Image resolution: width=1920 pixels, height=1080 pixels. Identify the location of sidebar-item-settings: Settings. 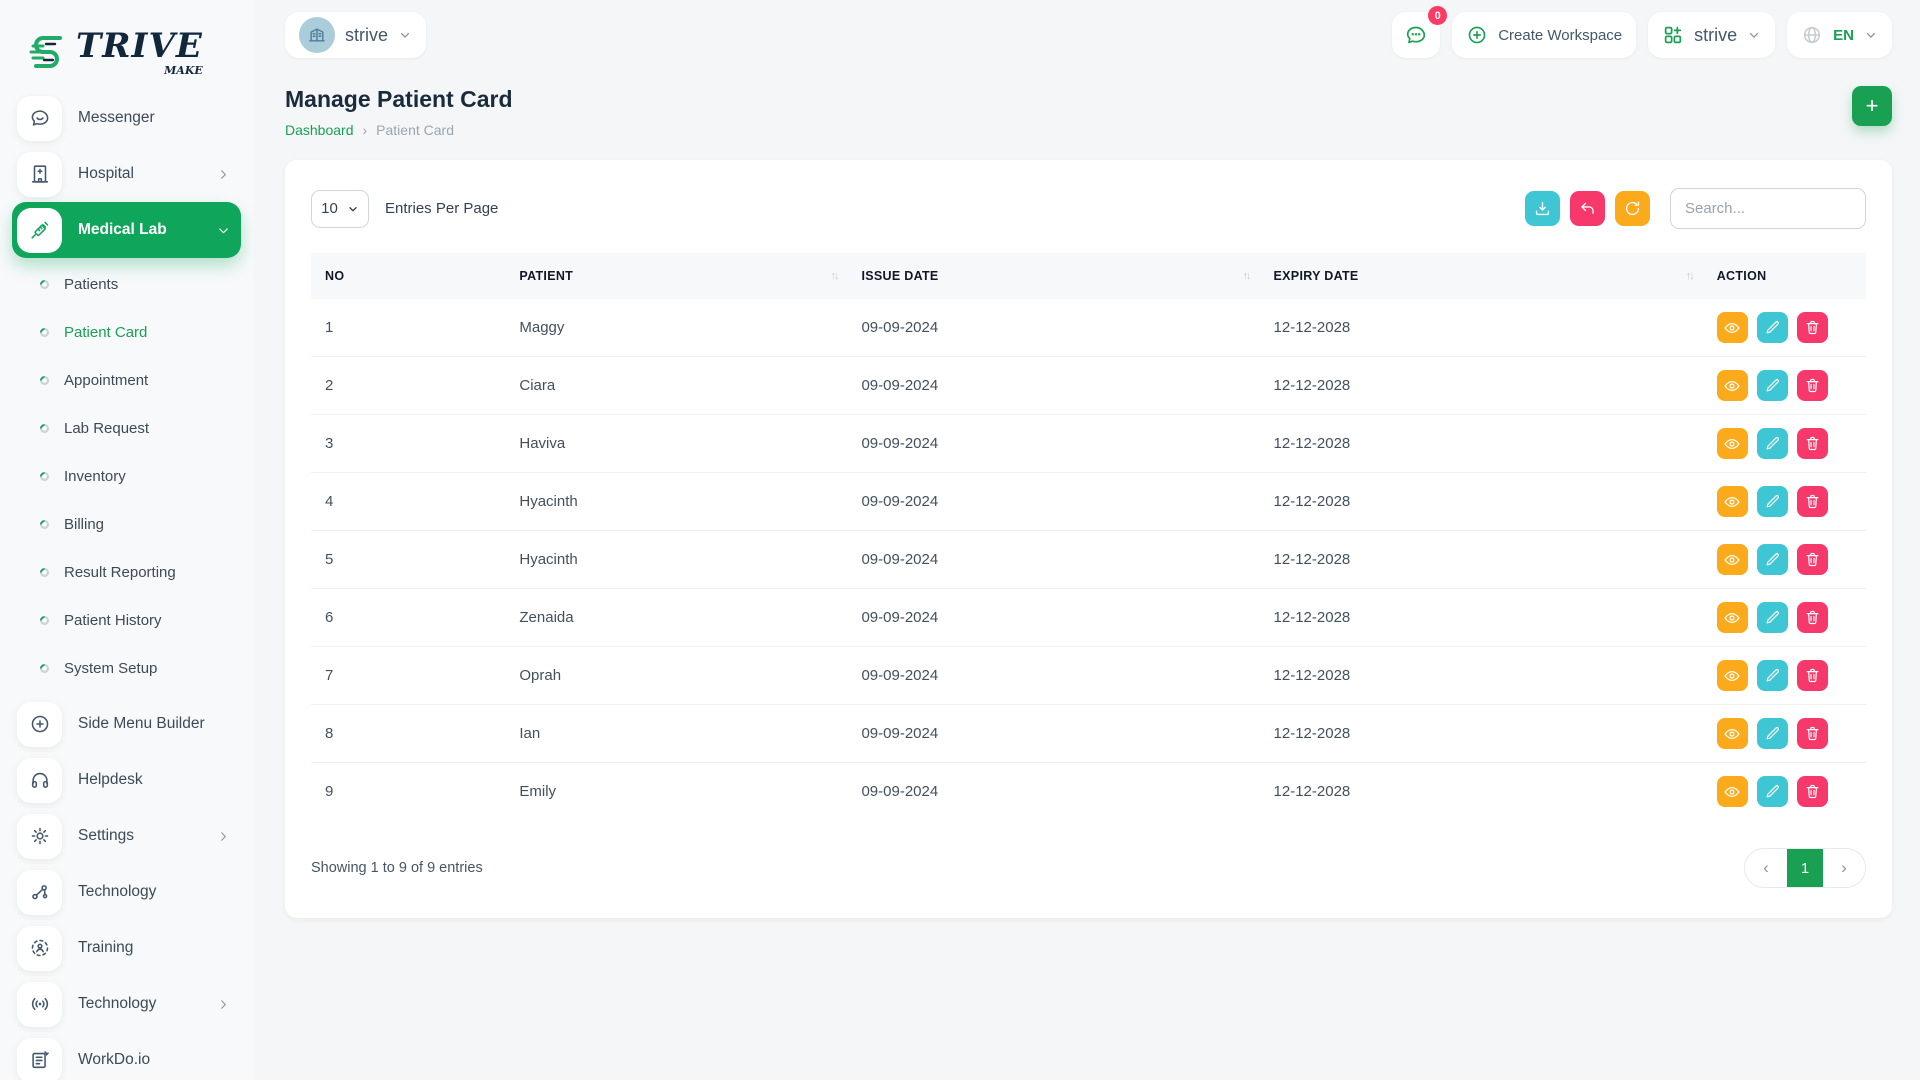
(126, 836).